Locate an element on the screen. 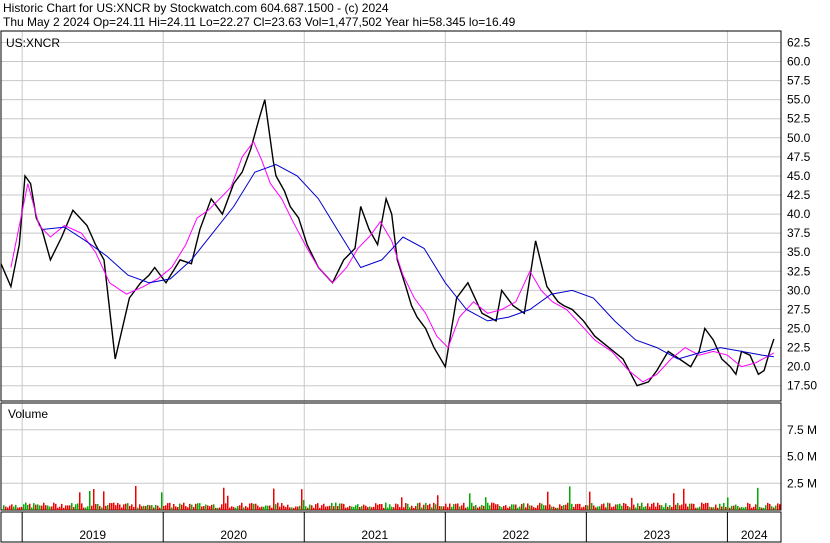  volume-y-axis: 7.5 M 5.0 M 2.5 M is located at coordinates (802, 457).